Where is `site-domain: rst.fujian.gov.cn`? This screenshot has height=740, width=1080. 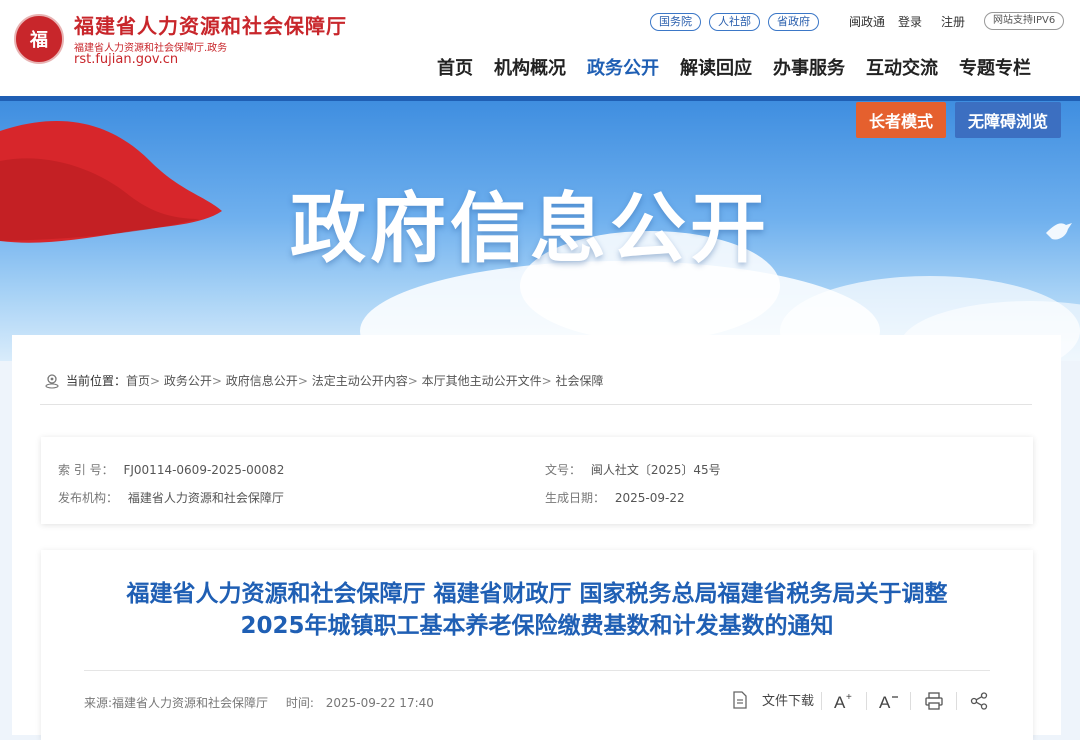 site-domain: rst.fujian.gov.cn is located at coordinates (126, 59).